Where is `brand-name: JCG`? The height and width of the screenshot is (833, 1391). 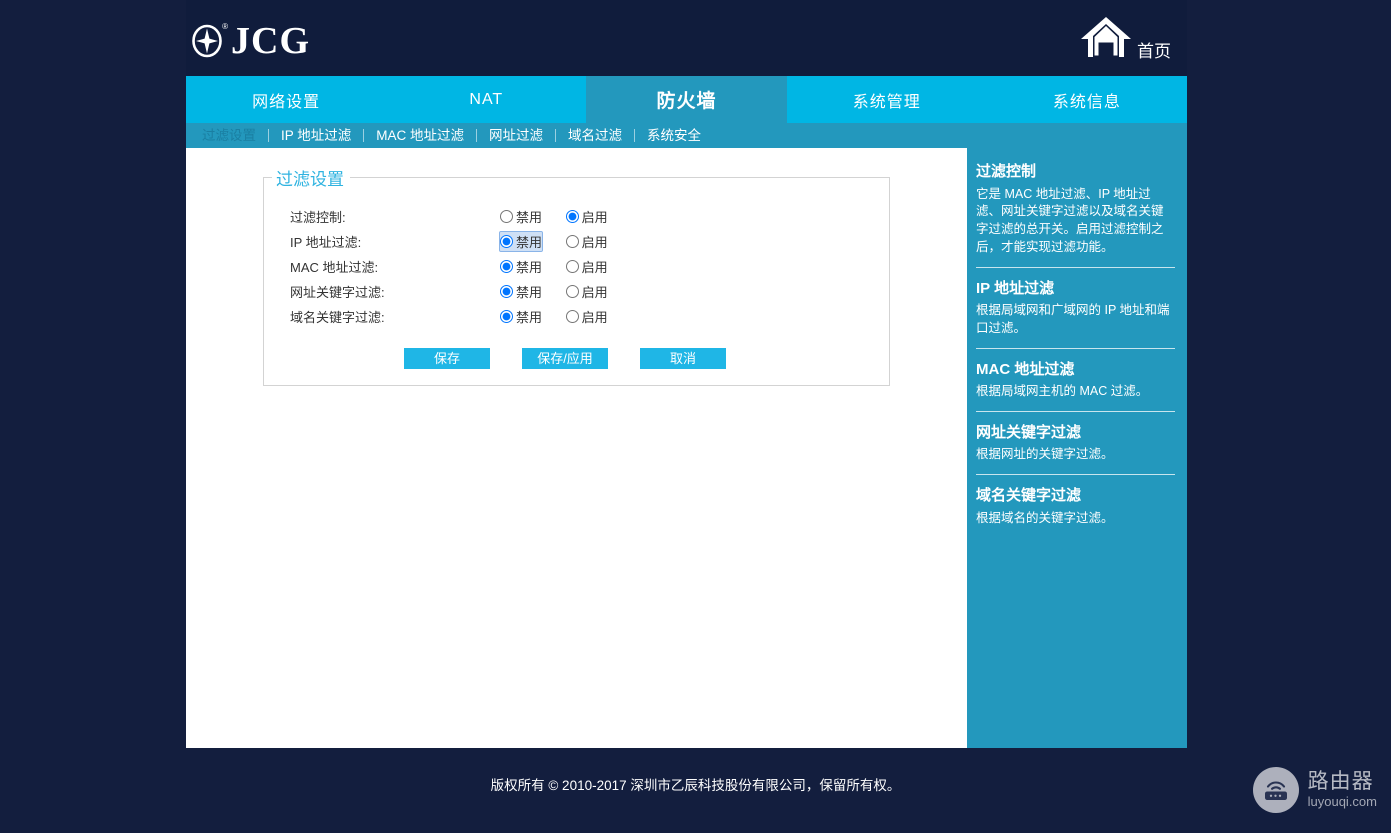 brand-name: JCG is located at coordinates (270, 41).